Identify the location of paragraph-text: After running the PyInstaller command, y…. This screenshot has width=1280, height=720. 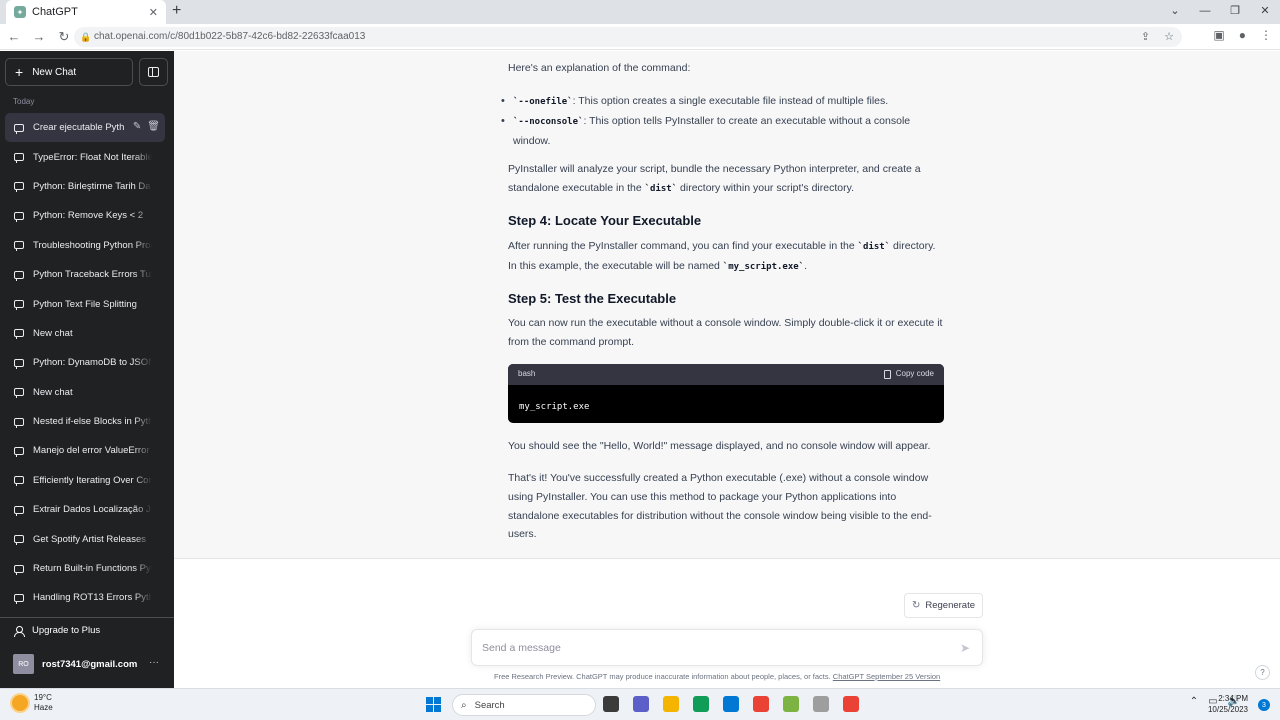
(683, 246).